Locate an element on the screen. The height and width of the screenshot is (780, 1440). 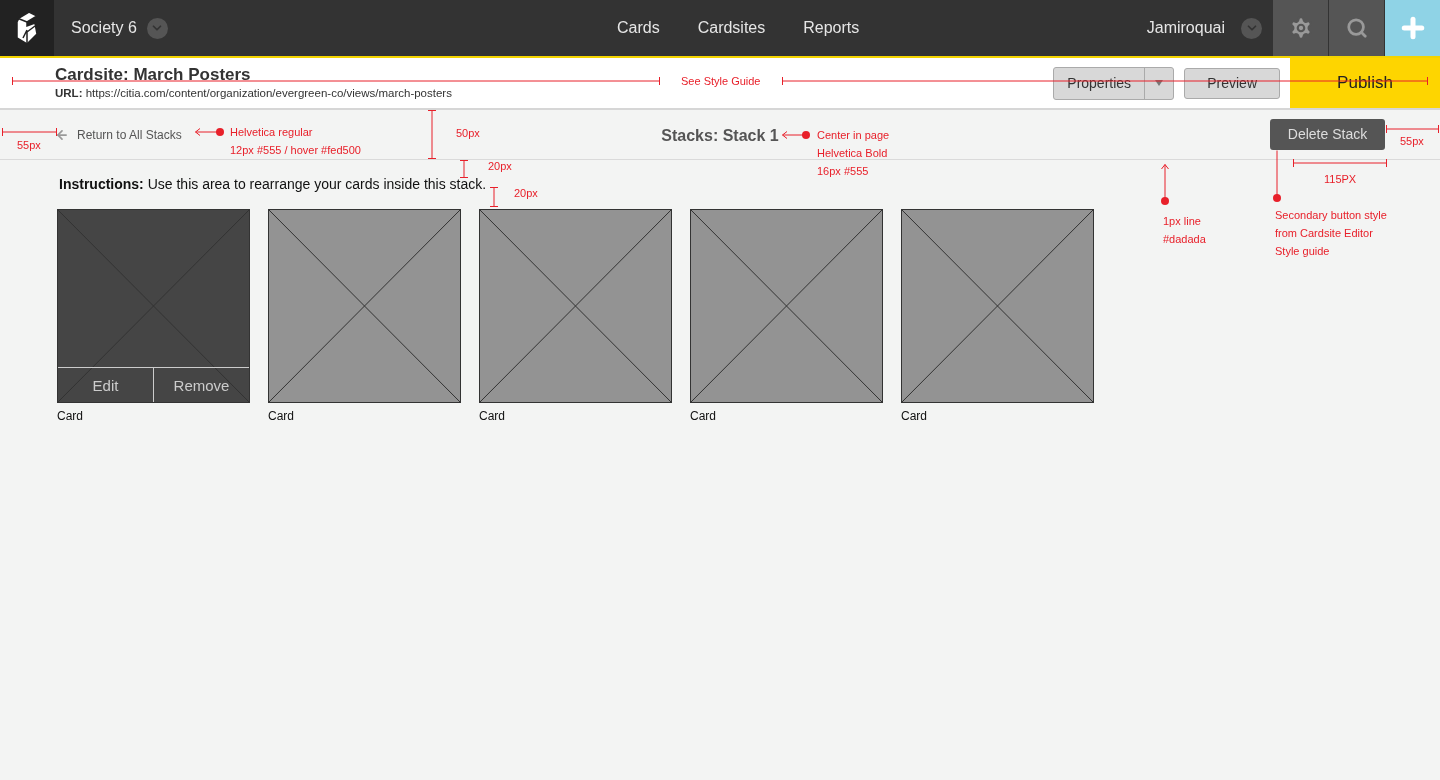
page-title: Cardsite: March Posters is located at coordinates (153, 75).